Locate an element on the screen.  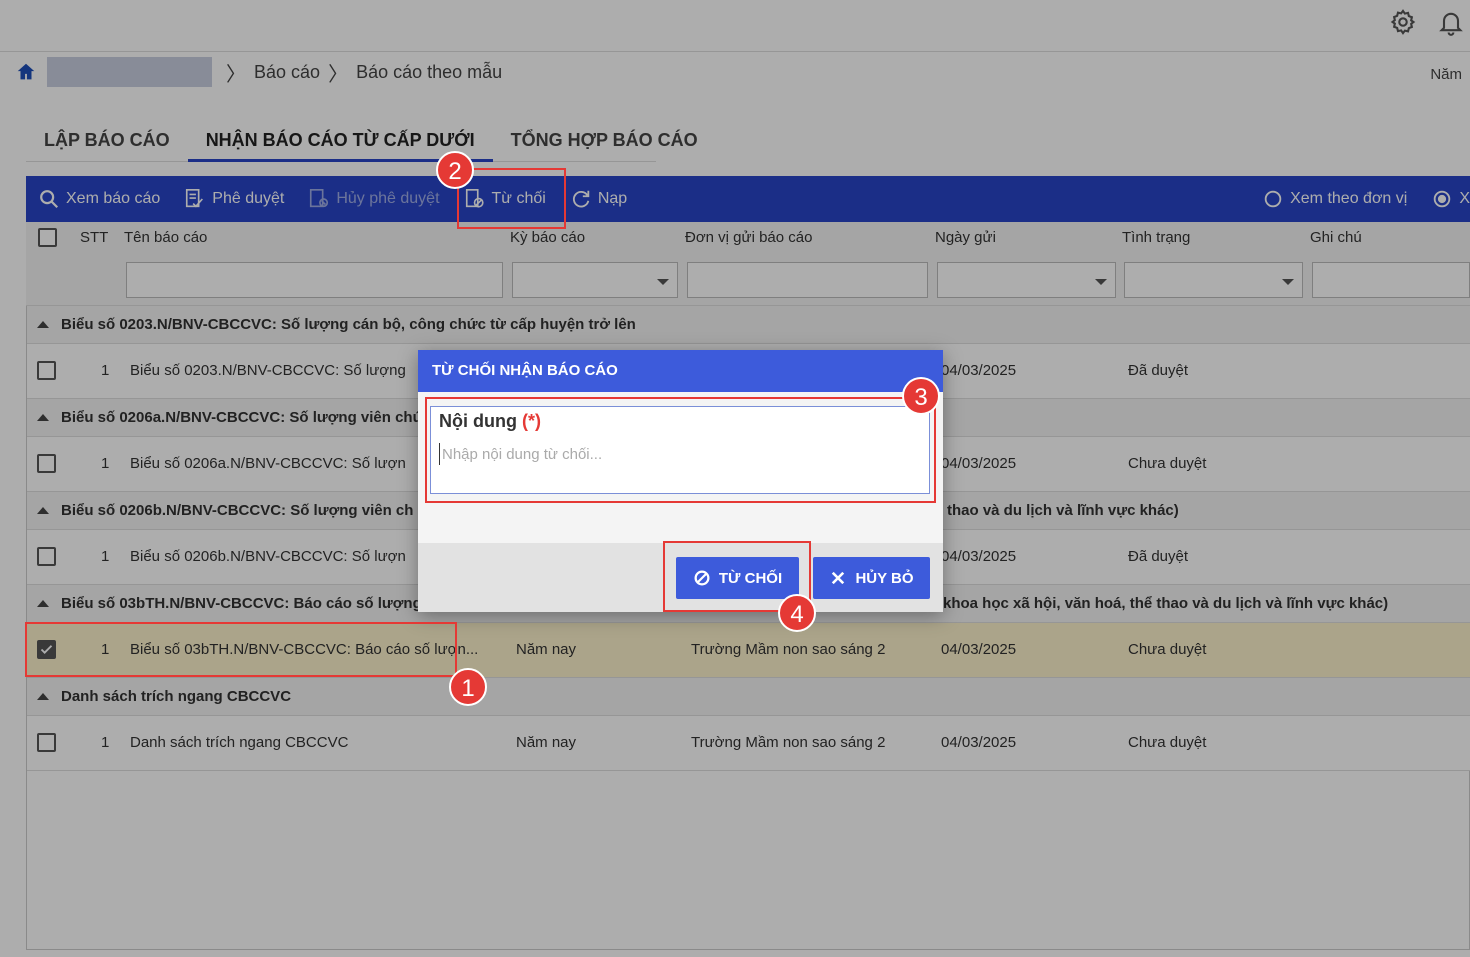
step-badge-4: 4 is located at coordinates (797, 613).